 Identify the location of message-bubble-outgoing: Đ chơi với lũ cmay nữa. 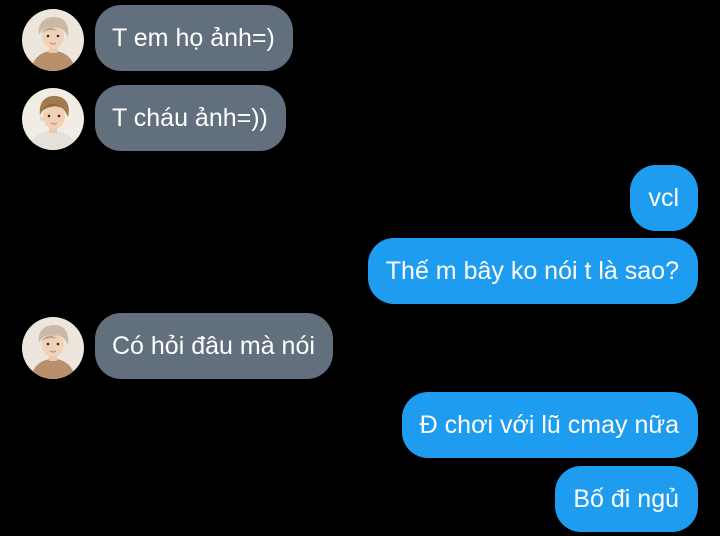
(549, 425).